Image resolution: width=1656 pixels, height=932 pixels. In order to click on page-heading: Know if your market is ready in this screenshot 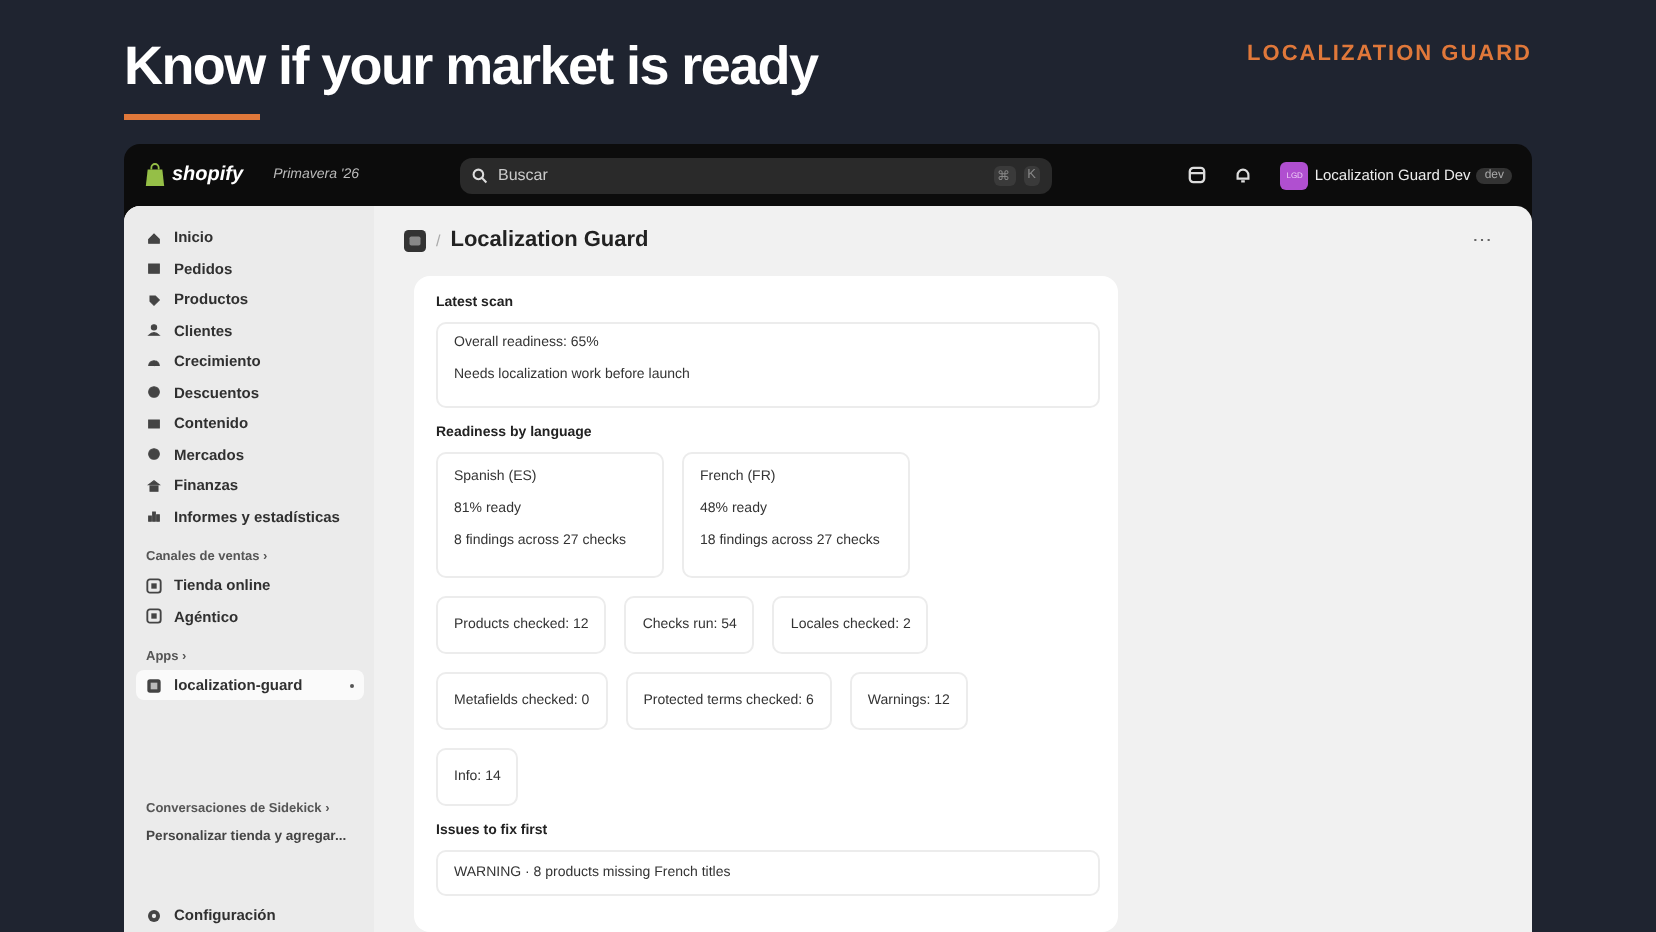, I will do `click(471, 67)`.